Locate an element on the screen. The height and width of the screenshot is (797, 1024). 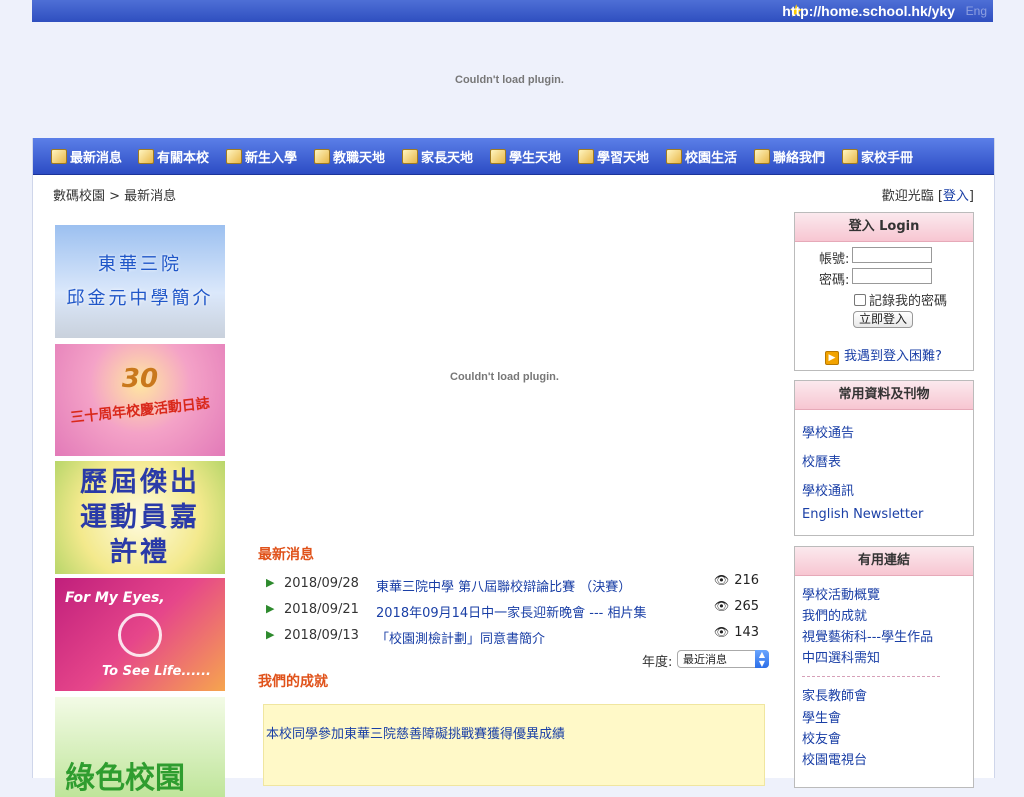
resource-link: 學校通告 is located at coordinates (828, 431).